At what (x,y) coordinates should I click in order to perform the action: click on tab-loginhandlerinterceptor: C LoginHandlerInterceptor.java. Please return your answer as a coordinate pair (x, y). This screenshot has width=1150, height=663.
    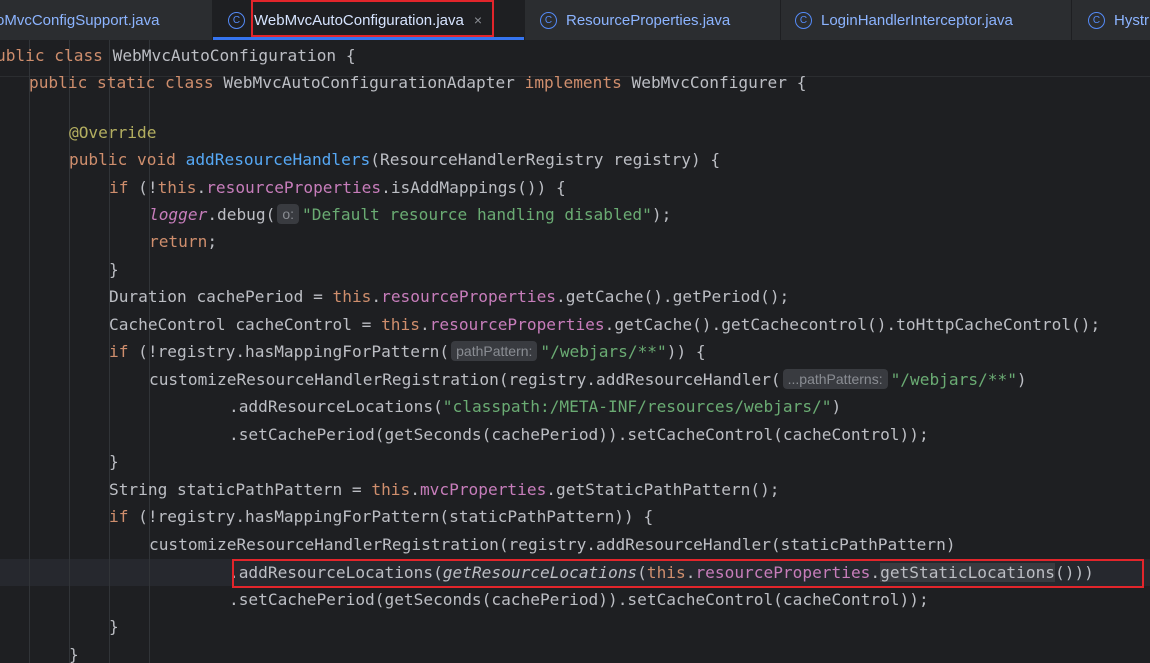
    Looking at the image, I should click on (926, 20).